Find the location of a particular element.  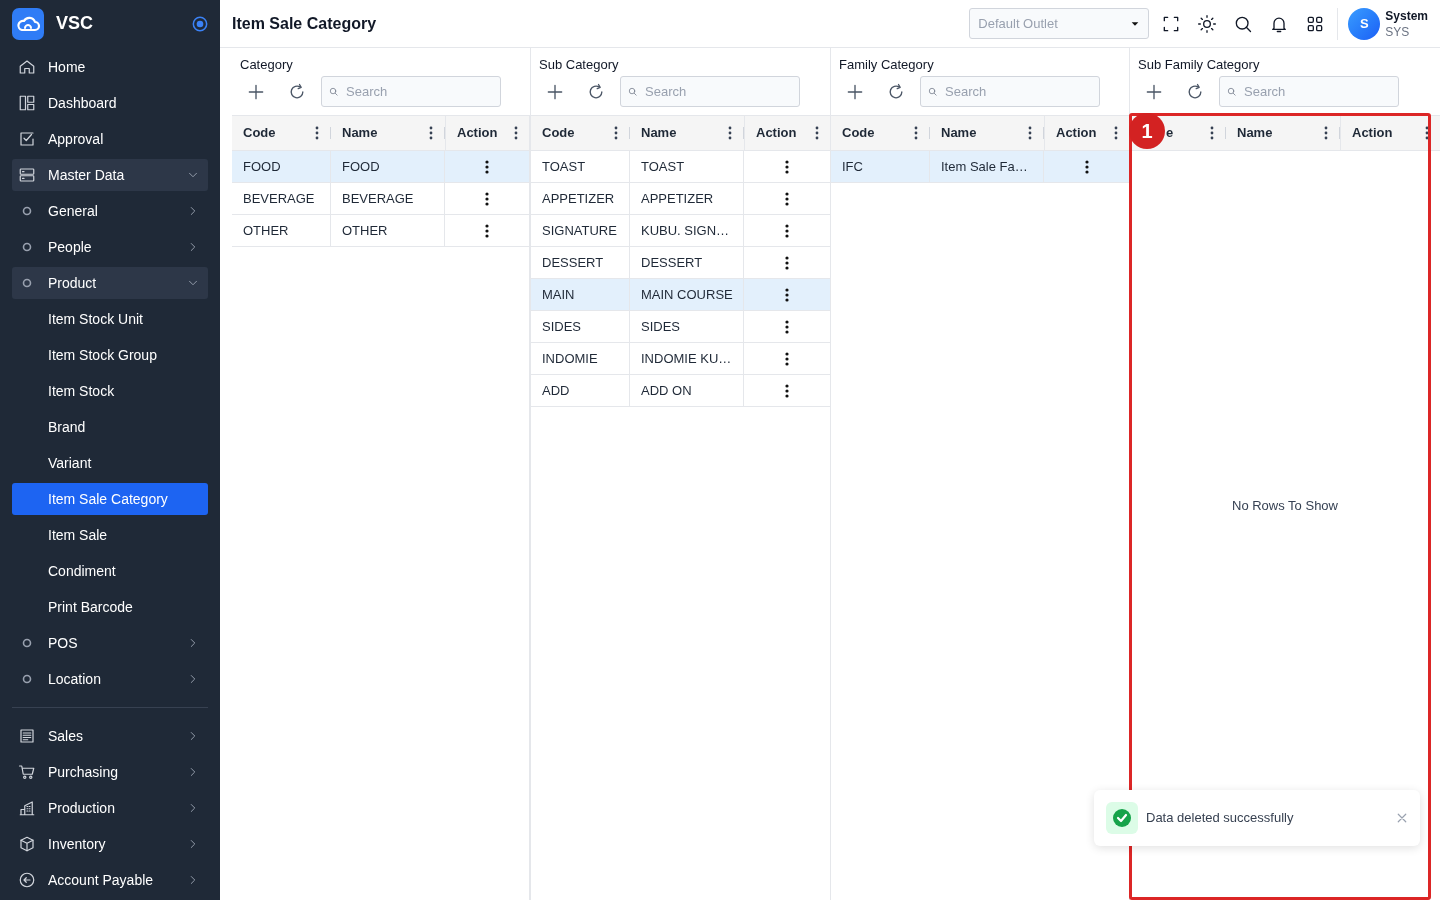

nav-item: General is located at coordinates (110, 211).